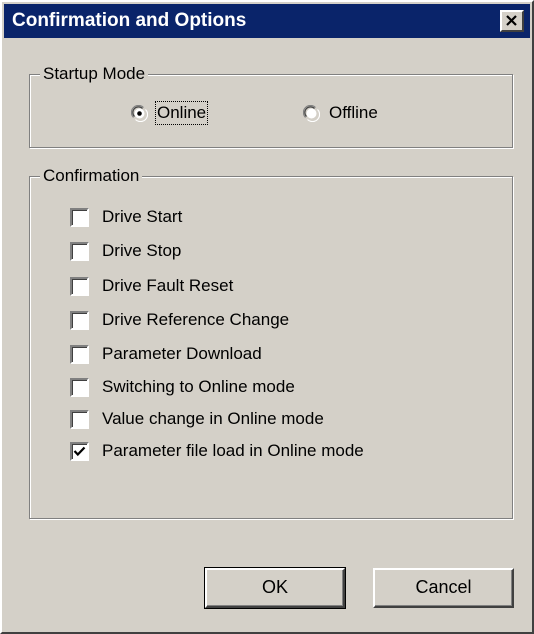  I want to click on close-icon, so click(511, 20).